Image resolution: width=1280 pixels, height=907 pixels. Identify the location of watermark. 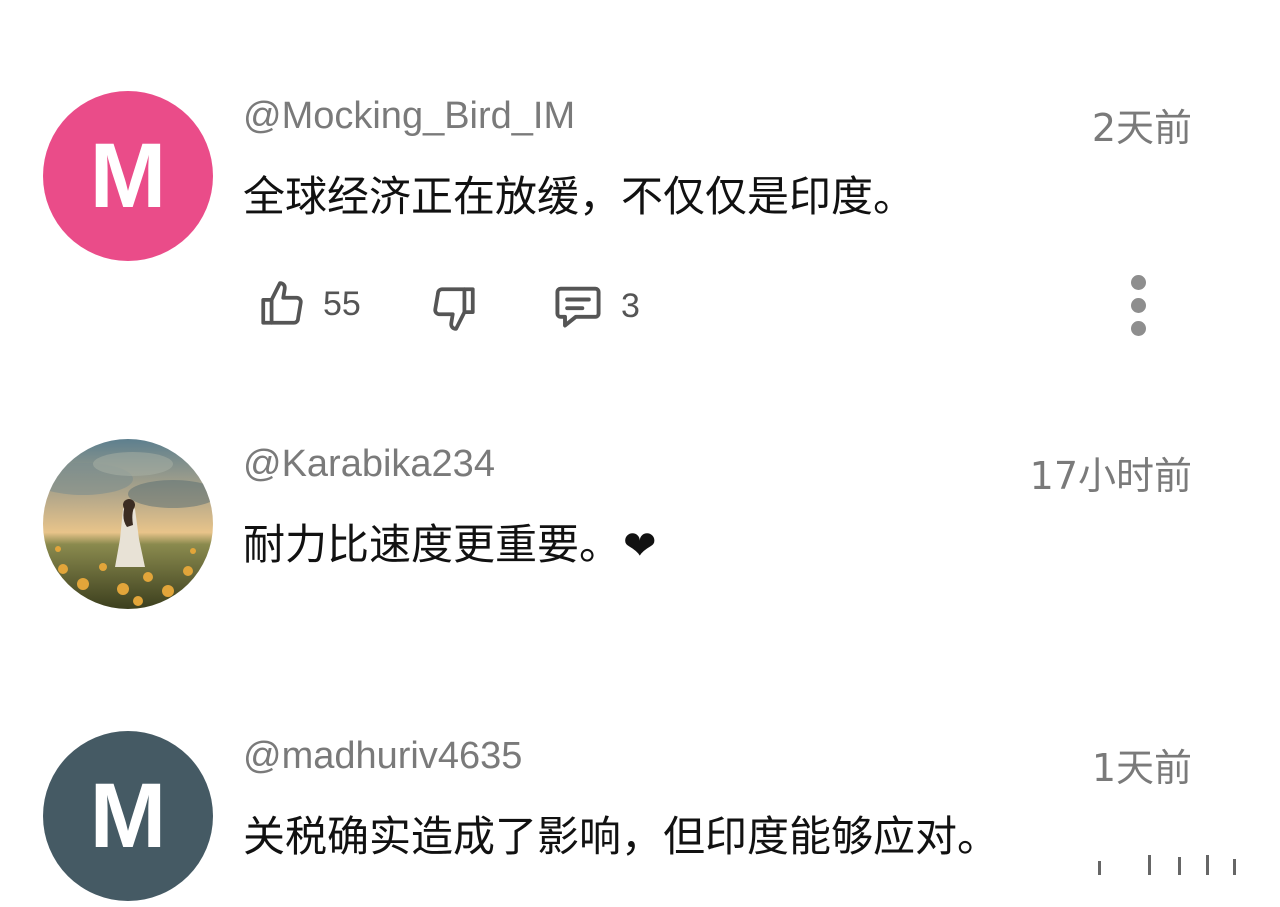
(1173, 866).